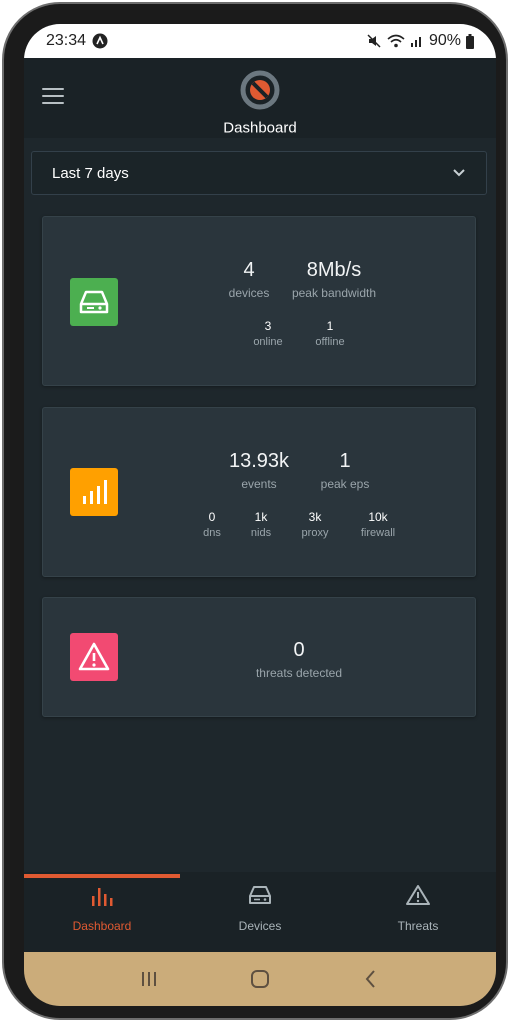  Describe the element at coordinates (259, 484) in the screenshot. I see `events-label: events` at that location.